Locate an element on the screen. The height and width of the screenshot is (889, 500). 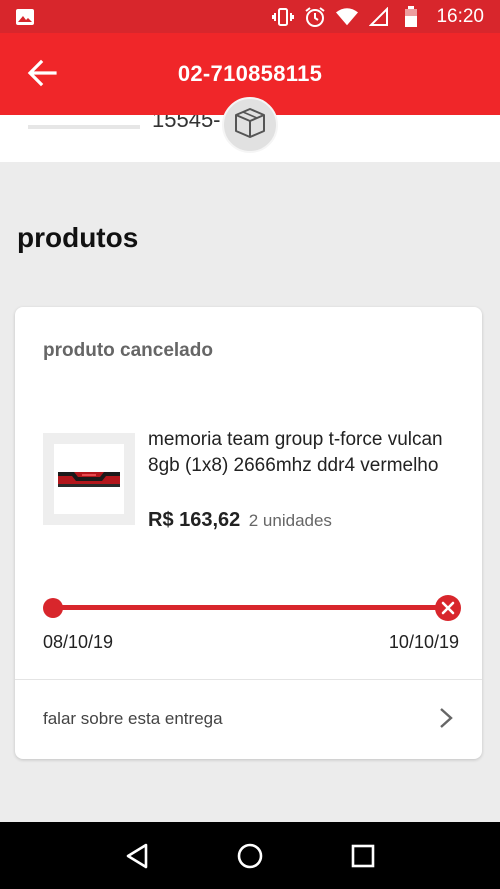
talk-about-delivery-label: falar sobre esta entrega is located at coordinates (133, 718).